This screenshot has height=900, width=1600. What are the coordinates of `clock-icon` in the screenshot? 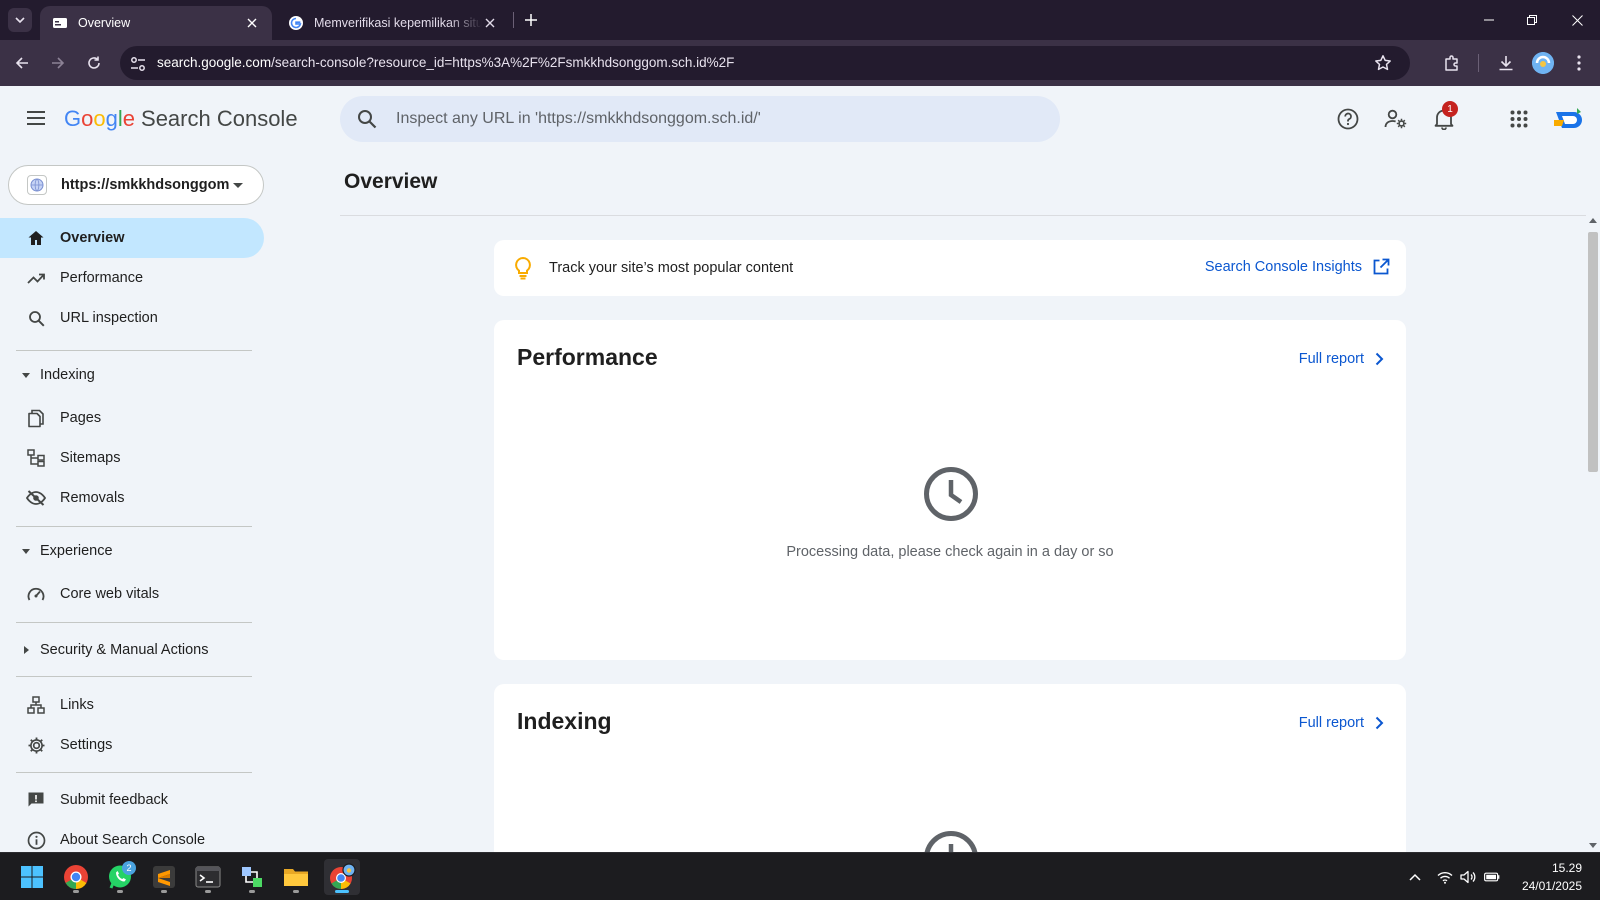 It's located at (951, 841).